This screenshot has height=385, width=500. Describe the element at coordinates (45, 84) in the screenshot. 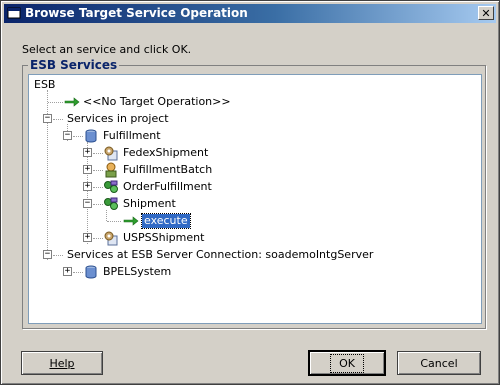

I see `node-label: ESB` at that location.